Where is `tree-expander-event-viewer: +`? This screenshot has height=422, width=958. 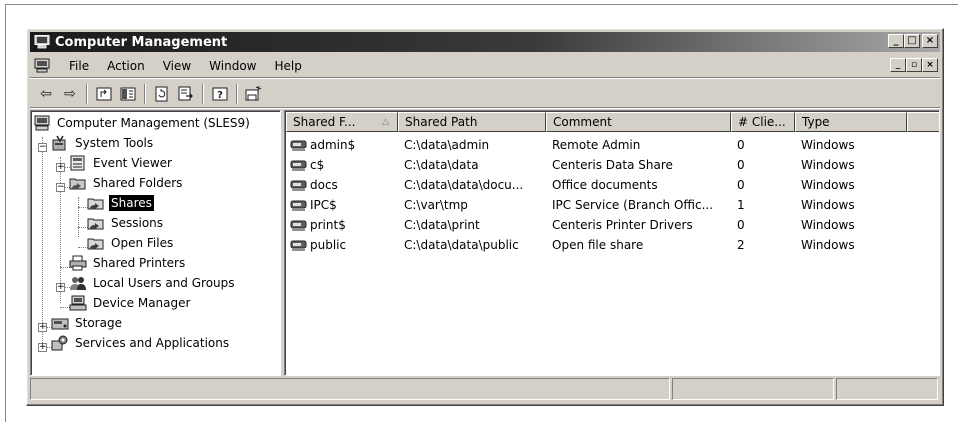
tree-expander-event-viewer: + is located at coordinates (60, 167).